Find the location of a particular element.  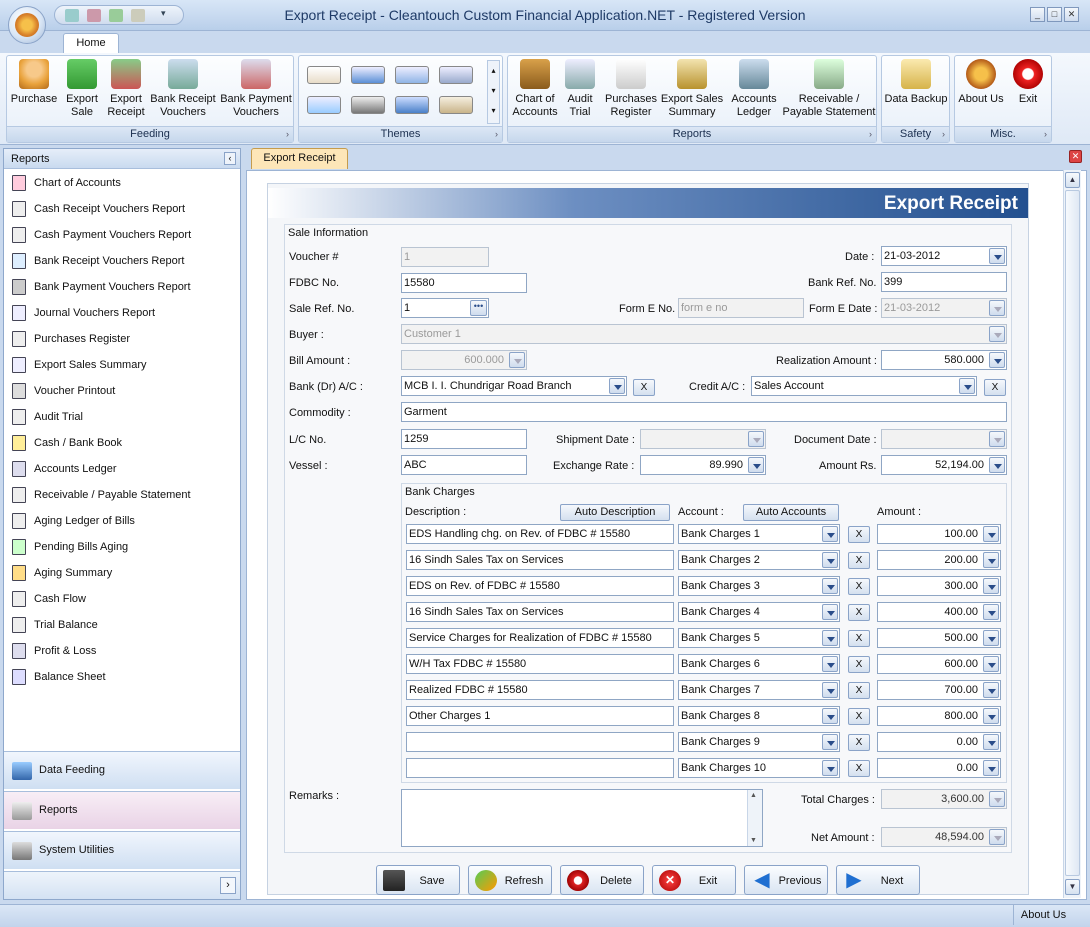

export-receipt-button: Export Receipt is located at coordinates (126, 93).